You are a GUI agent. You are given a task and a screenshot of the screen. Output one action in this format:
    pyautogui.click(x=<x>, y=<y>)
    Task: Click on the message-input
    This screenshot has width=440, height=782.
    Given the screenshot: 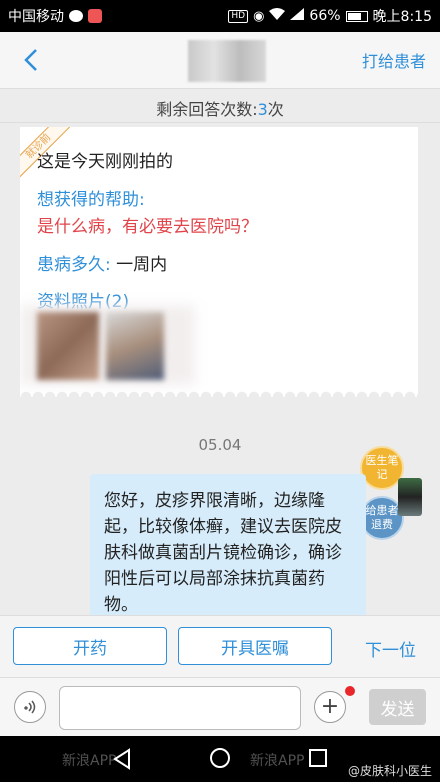 What is the action you would take?
    pyautogui.click(x=180, y=708)
    